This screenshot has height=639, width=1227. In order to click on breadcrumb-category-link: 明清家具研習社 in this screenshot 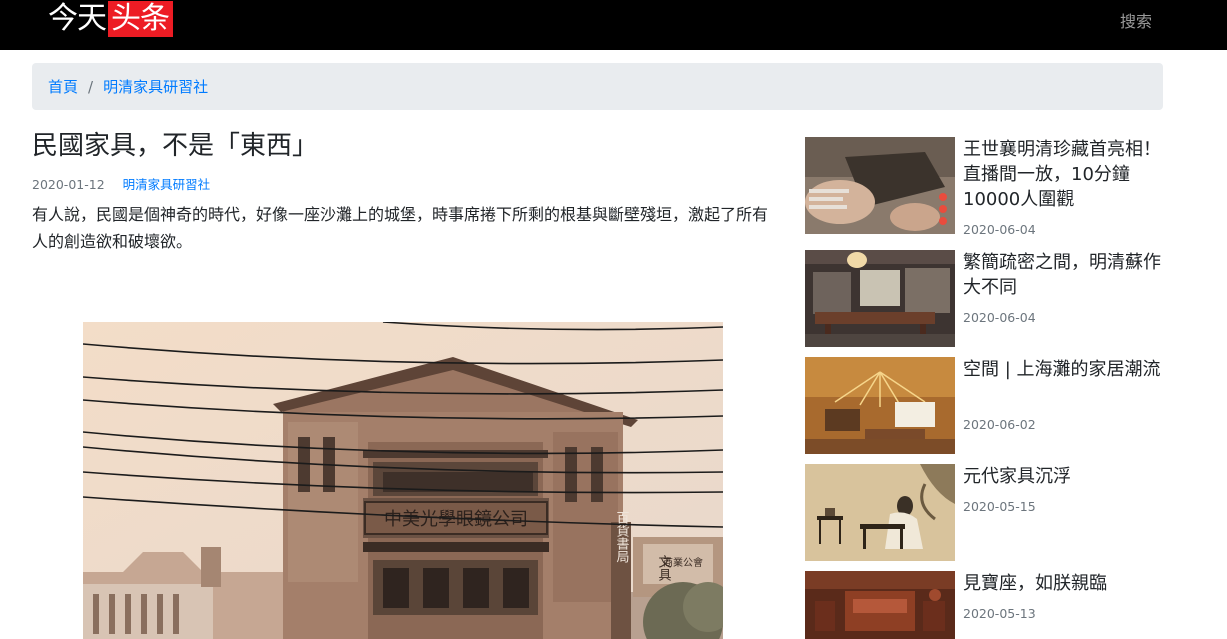, I will do `click(155, 86)`.